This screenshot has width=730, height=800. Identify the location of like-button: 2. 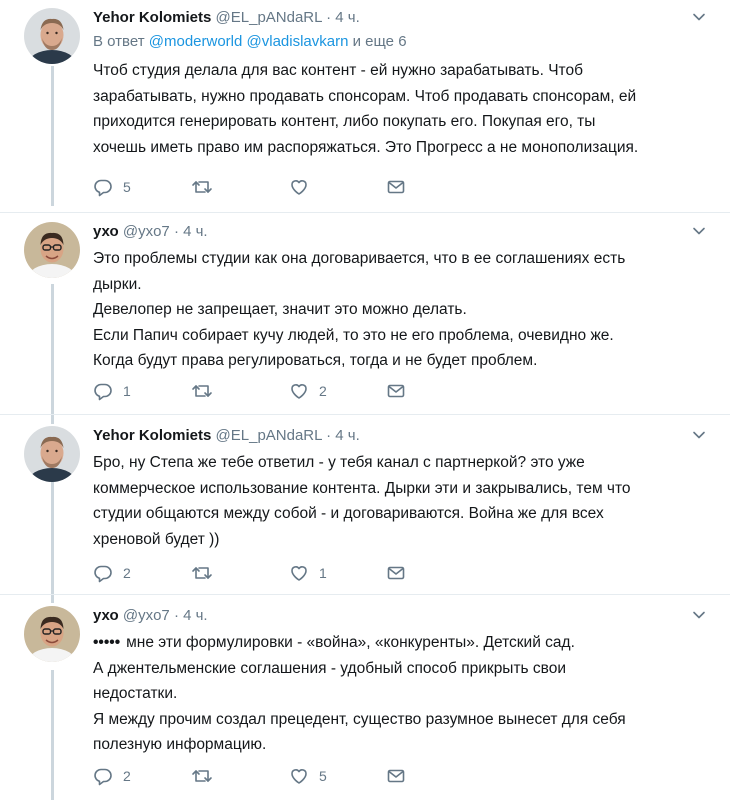
(308, 391).